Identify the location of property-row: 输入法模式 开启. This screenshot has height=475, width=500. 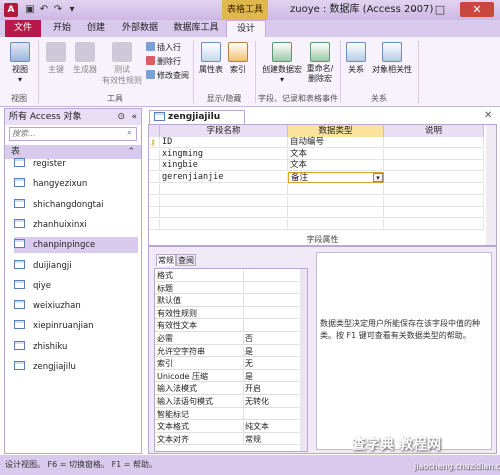
(227, 389).